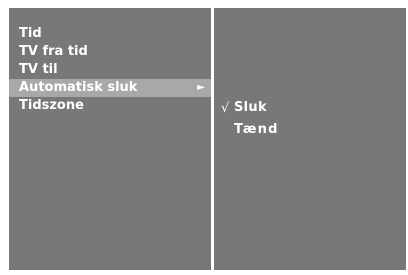 Image resolution: width=408 pixels, height=275 pixels. I want to click on menu-item-automatisk-sluk: Automatisk sluk ►, so click(110, 88).